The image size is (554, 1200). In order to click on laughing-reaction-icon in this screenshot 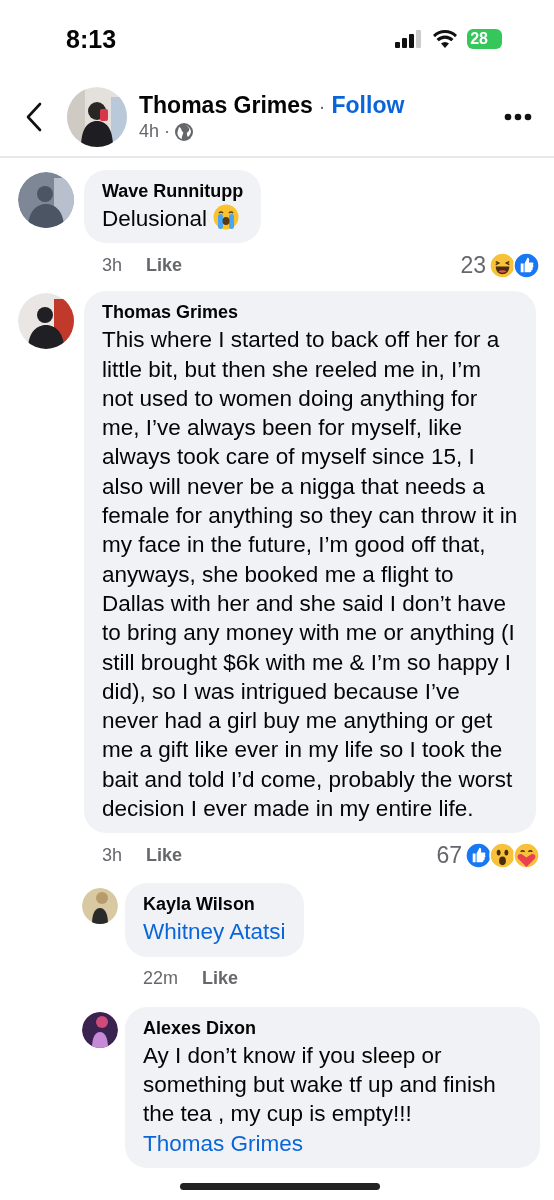, I will do `click(502, 265)`.